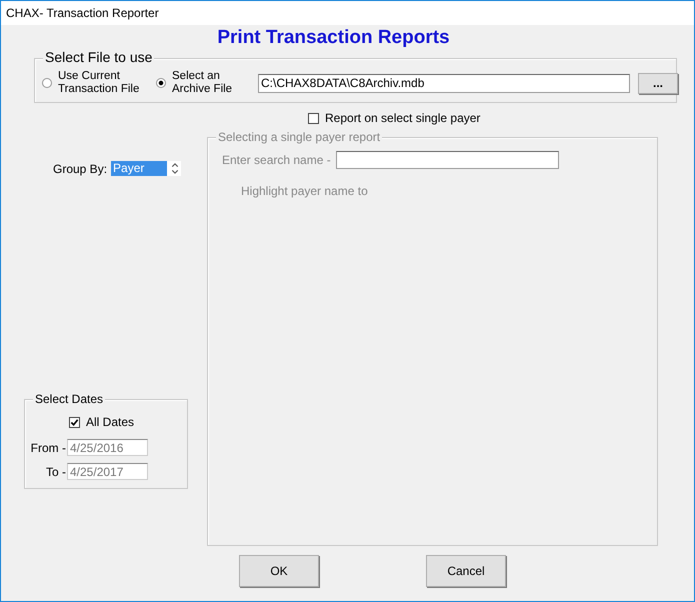 Image resolution: width=695 pixels, height=602 pixels. I want to click on group-legend: Select Dates, so click(69, 399).